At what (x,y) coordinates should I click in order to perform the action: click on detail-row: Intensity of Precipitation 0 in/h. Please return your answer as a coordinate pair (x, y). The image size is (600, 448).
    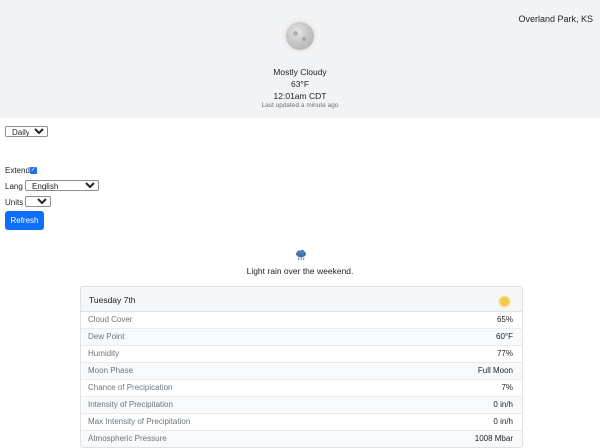
    Looking at the image, I should click on (301, 405).